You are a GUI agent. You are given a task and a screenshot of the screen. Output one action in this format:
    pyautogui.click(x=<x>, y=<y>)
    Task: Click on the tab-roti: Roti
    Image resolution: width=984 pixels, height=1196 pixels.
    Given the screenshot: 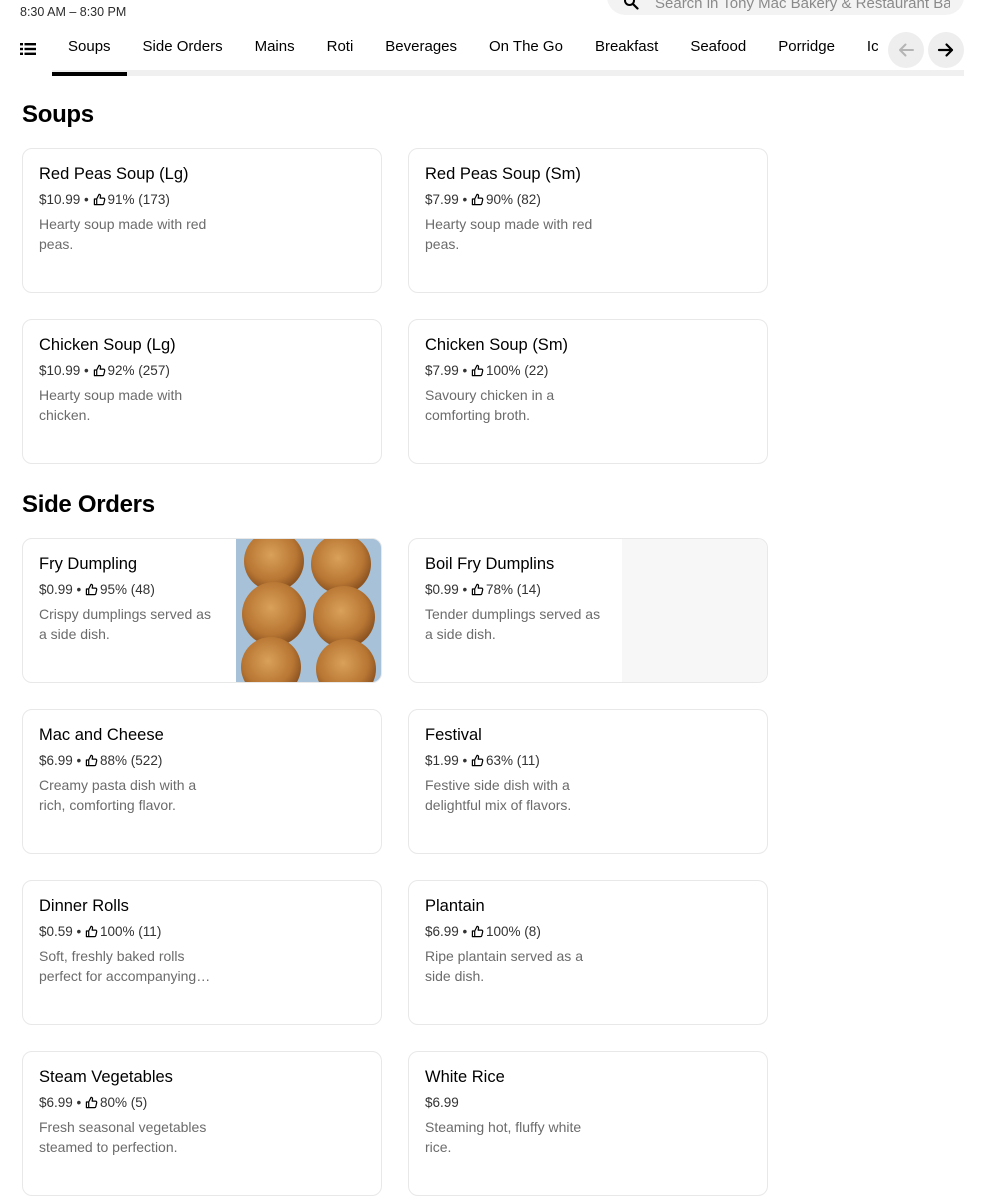 What is the action you would take?
    pyautogui.click(x=340, y=52)
    